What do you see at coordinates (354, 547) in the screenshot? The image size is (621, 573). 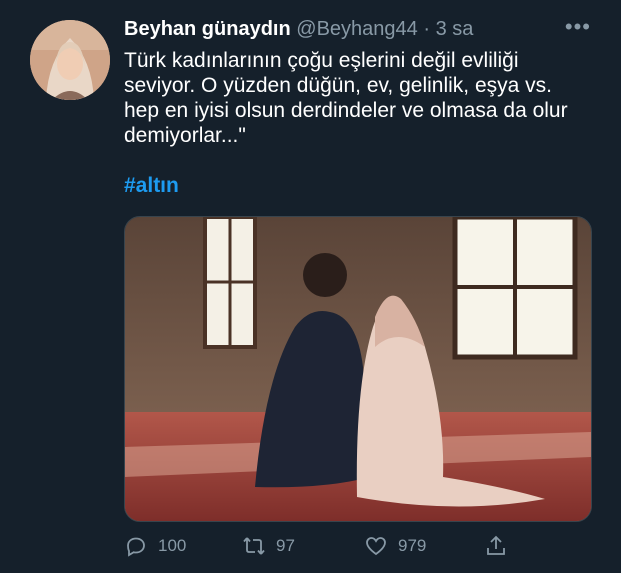 I see `action-bar: 100 97 979` at bounding box center [354, 547].